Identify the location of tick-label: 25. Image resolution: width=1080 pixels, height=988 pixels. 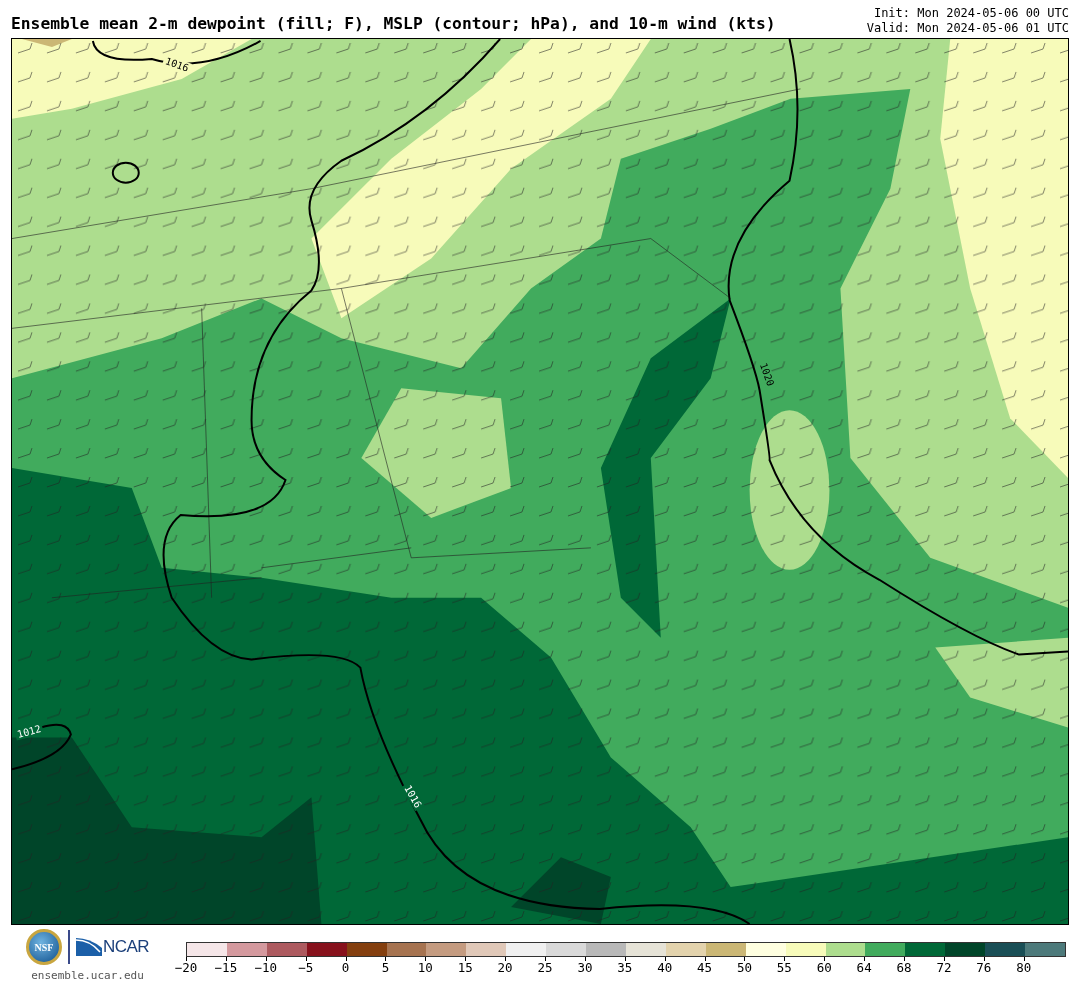
(545, 968).